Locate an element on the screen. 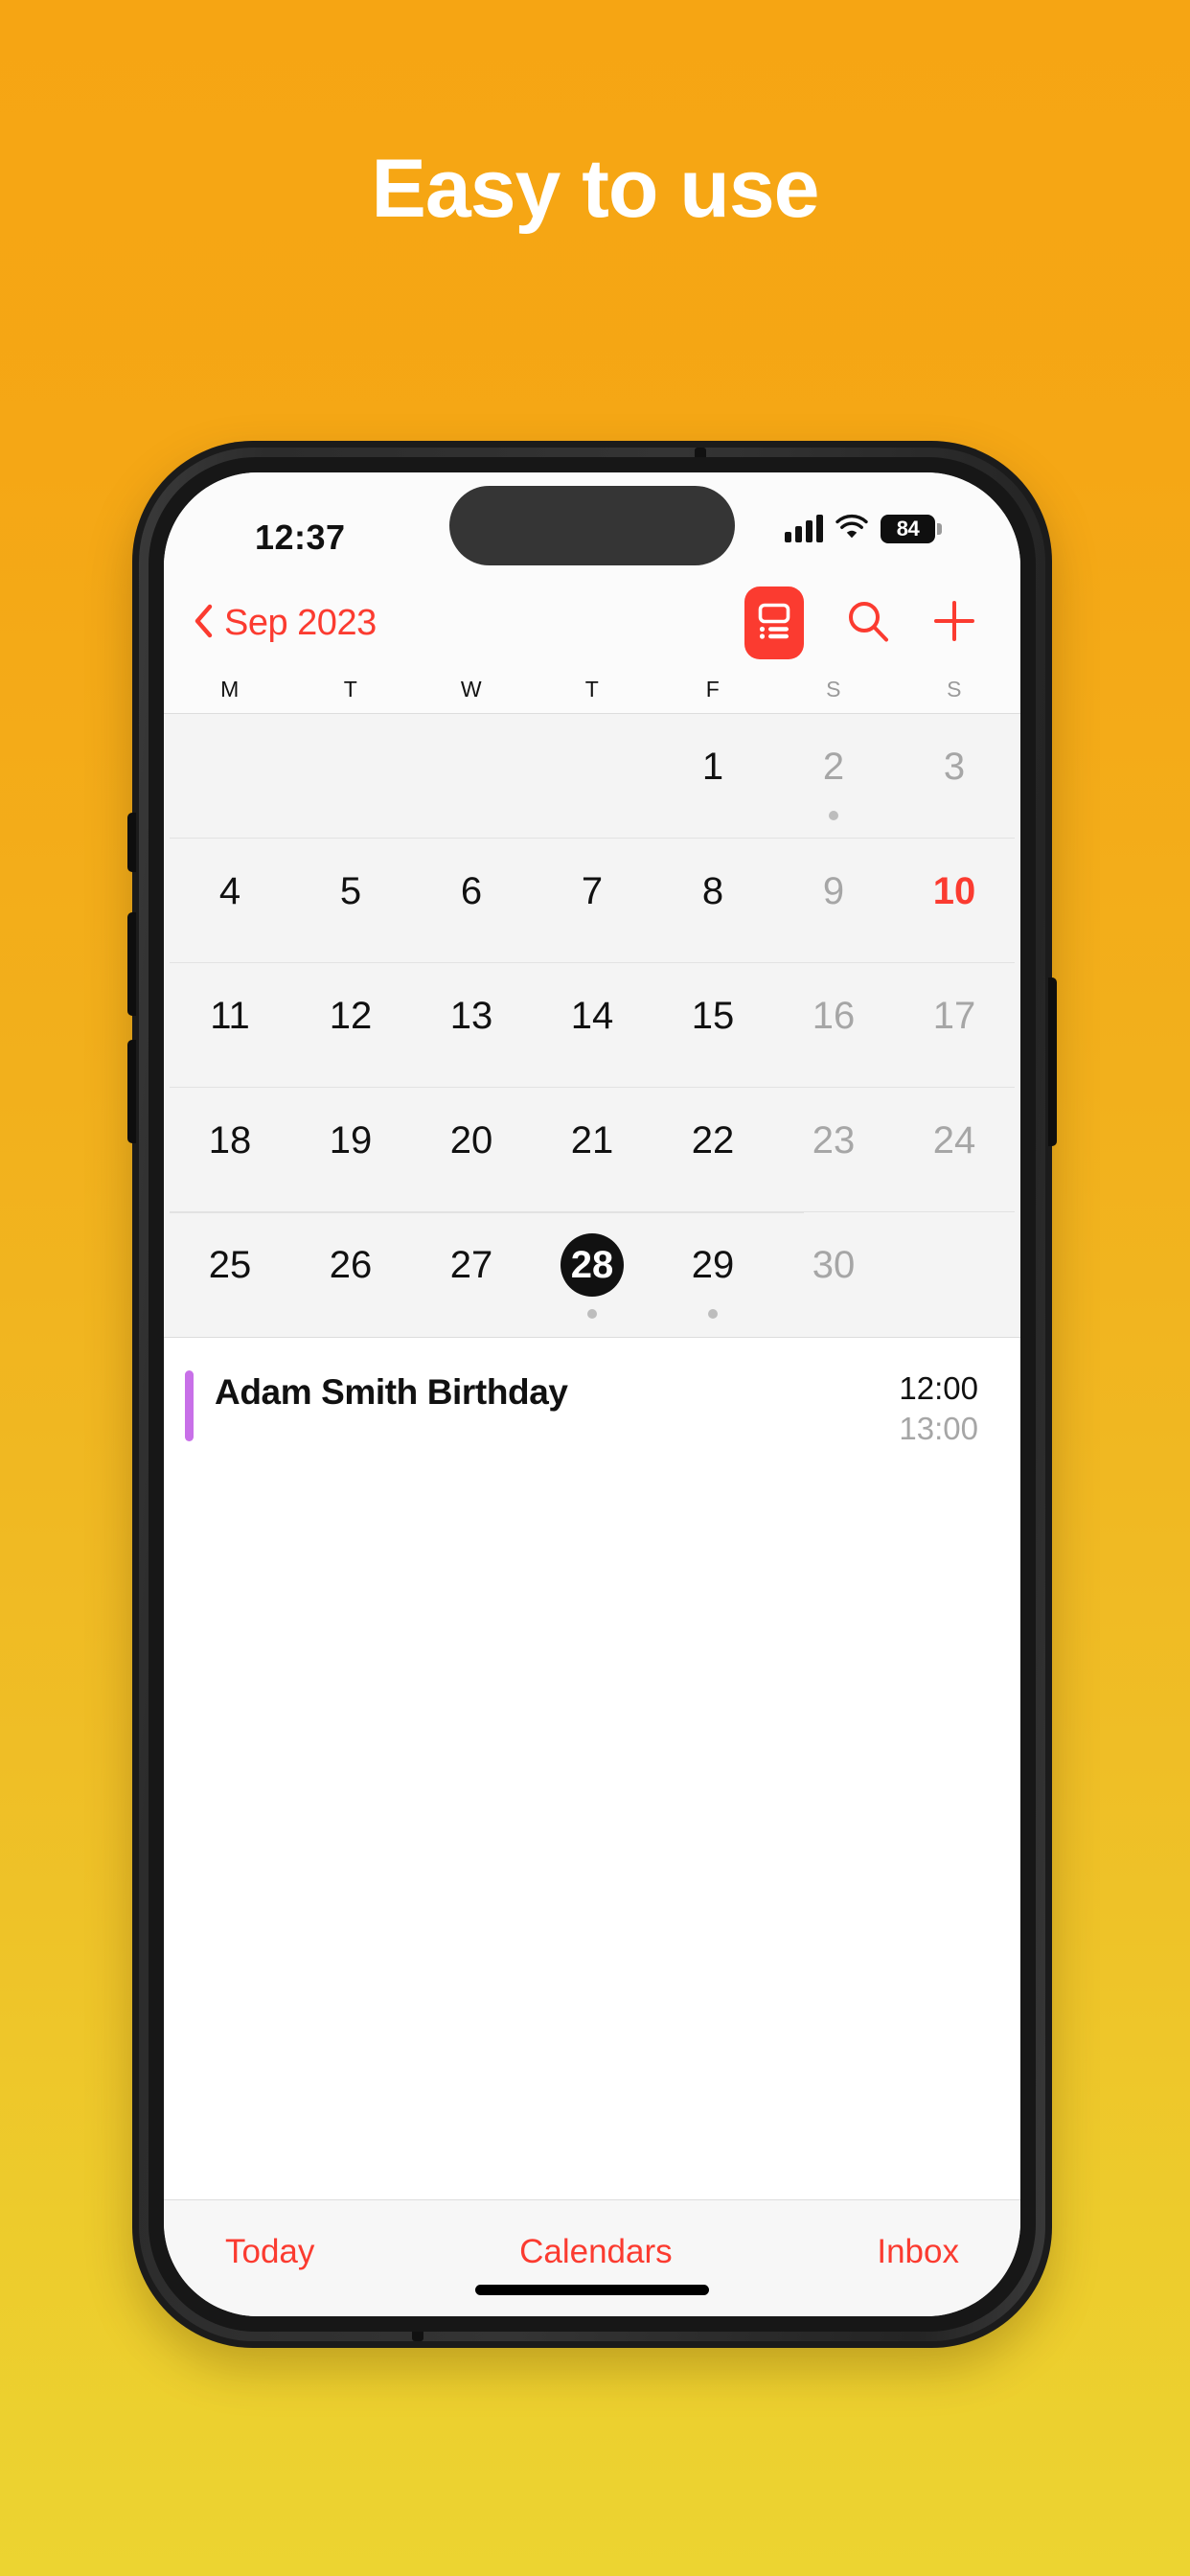 The width and height of the screenshot is (1190, 2576). power-button is located at coordinates (1052, 1062).